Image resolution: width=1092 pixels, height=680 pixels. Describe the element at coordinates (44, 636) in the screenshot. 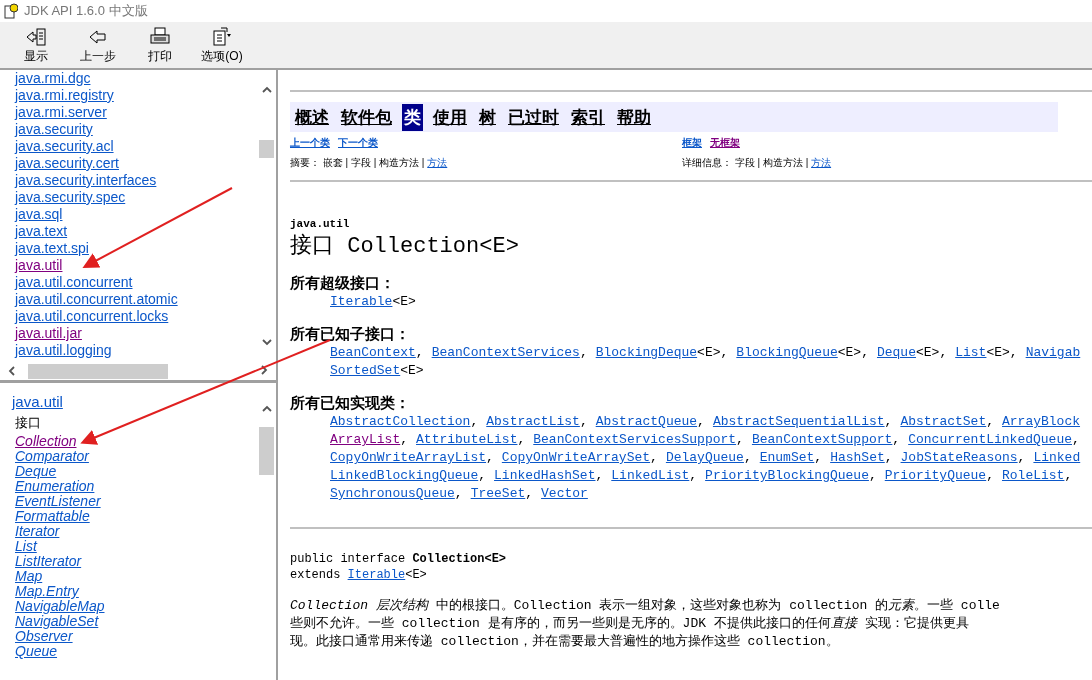

I see `interface-link: Observer` at that location.